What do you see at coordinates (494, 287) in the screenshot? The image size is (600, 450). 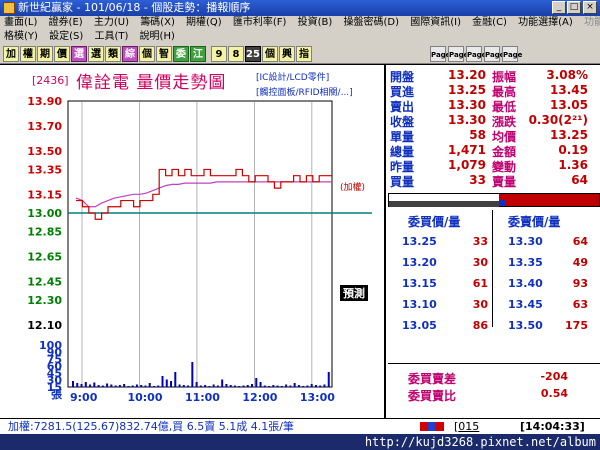 I see `book-row: 13.15 61 13.40 93` at bounding box center [494, 287].